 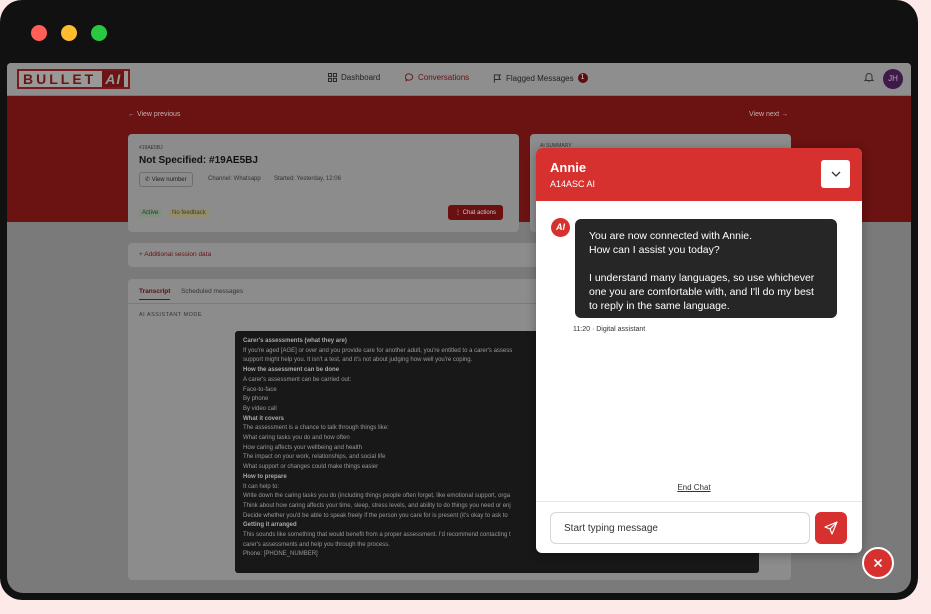 What do you see at coordinates (150, 213) in the screenshot?
I see `status-badge-active: Active` at bounding box center [150, 213].